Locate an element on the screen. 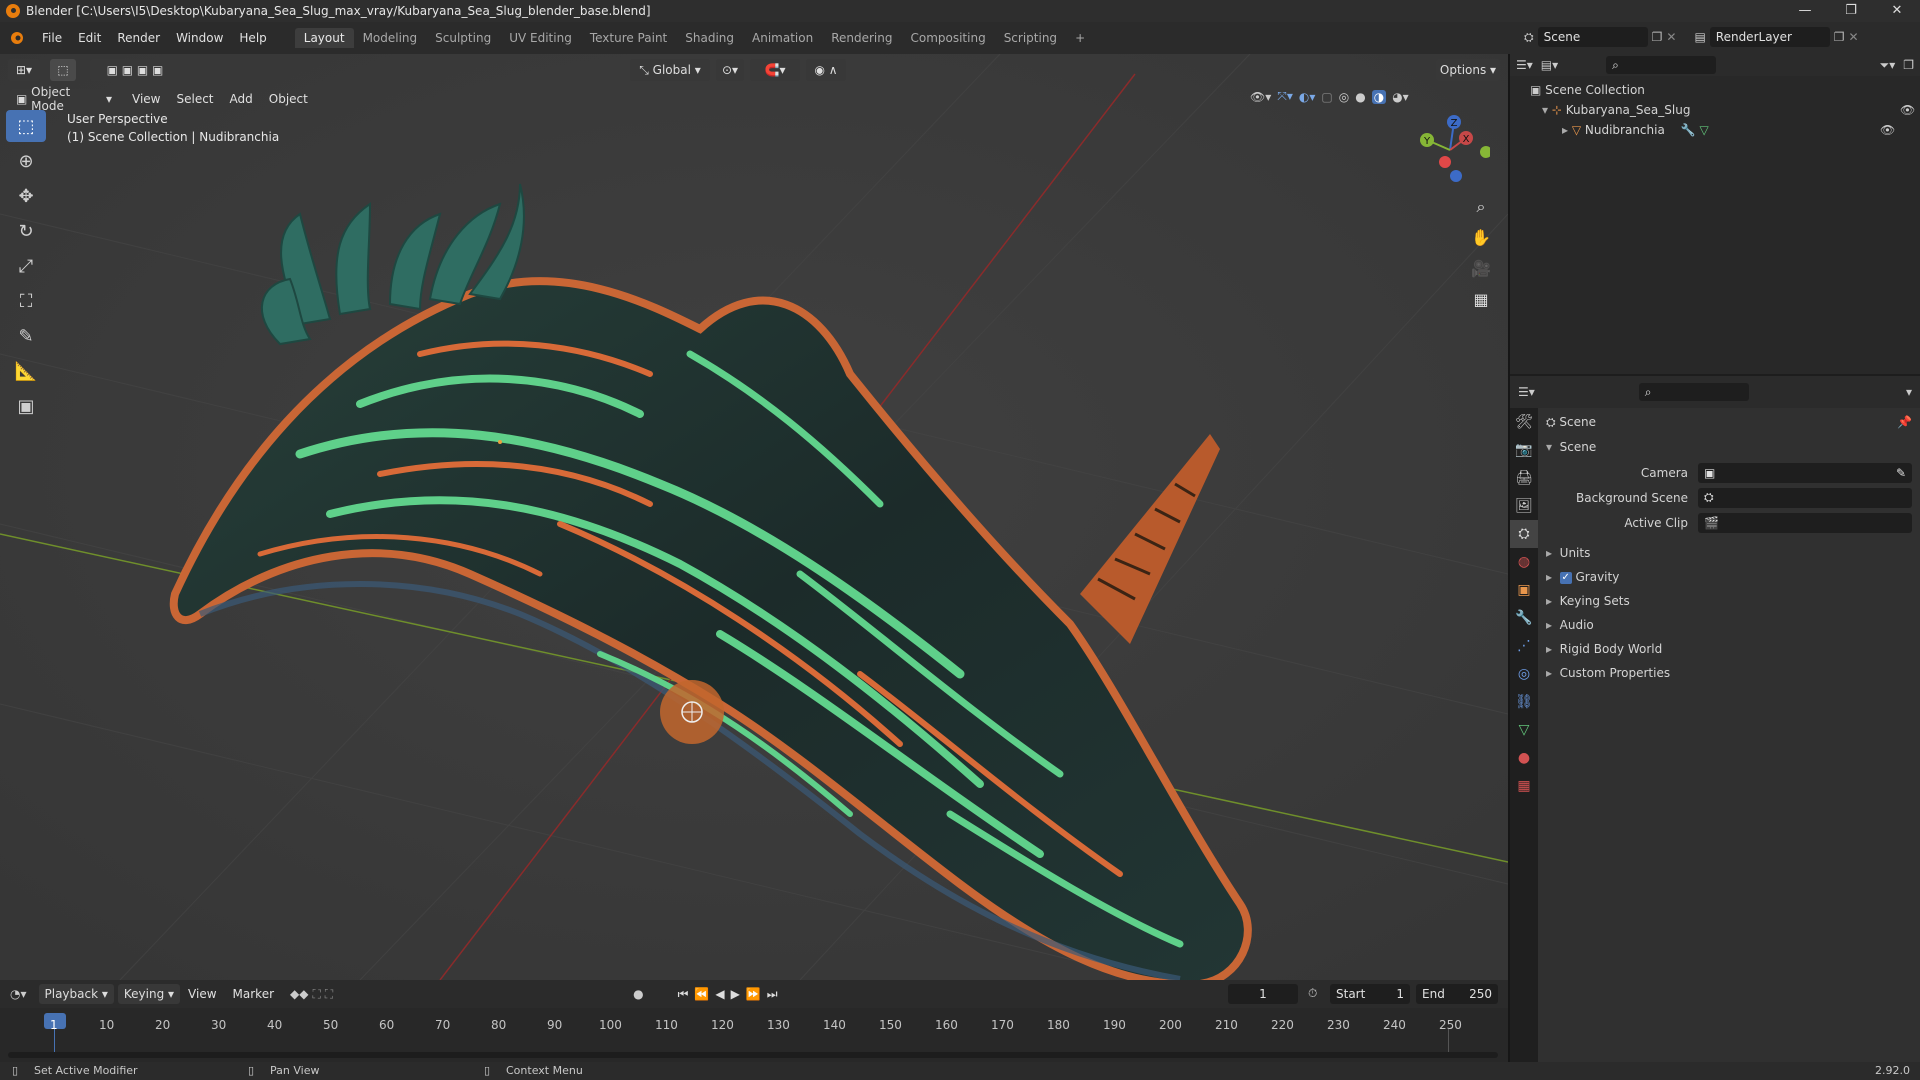 This screenshot has width=1920, height=1080. tab-compositing: Compositing is located at coordinates (947, 38).